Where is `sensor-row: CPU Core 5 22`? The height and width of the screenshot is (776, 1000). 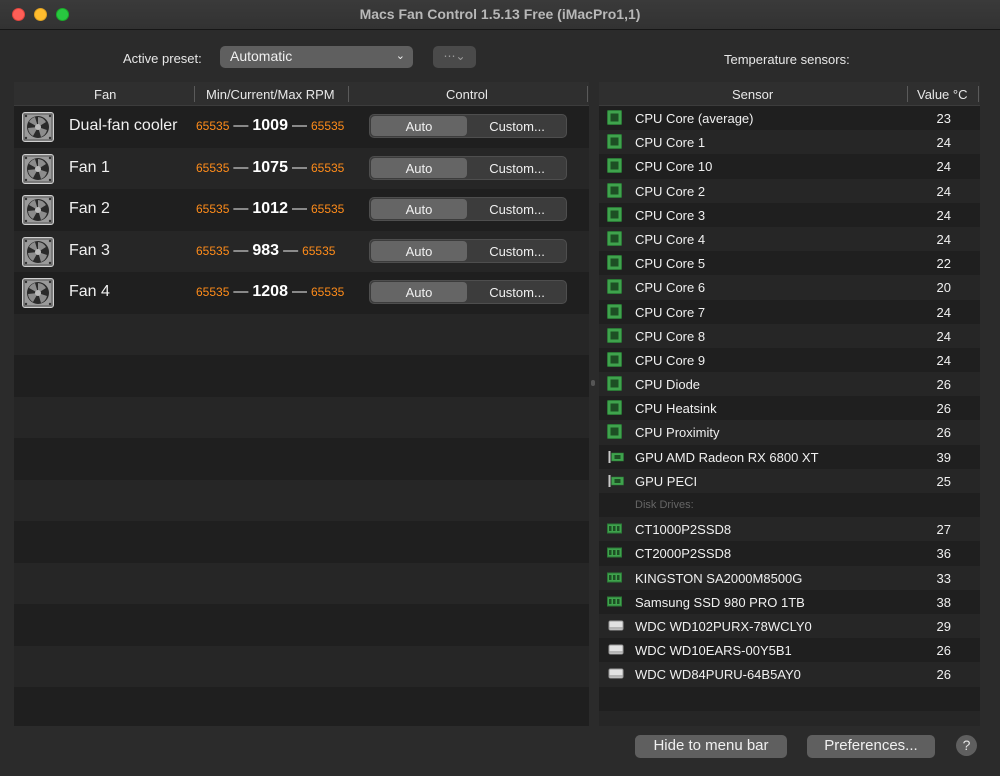 sensor-row: CPU Core 5 22 is located at coordinates (789, 263).